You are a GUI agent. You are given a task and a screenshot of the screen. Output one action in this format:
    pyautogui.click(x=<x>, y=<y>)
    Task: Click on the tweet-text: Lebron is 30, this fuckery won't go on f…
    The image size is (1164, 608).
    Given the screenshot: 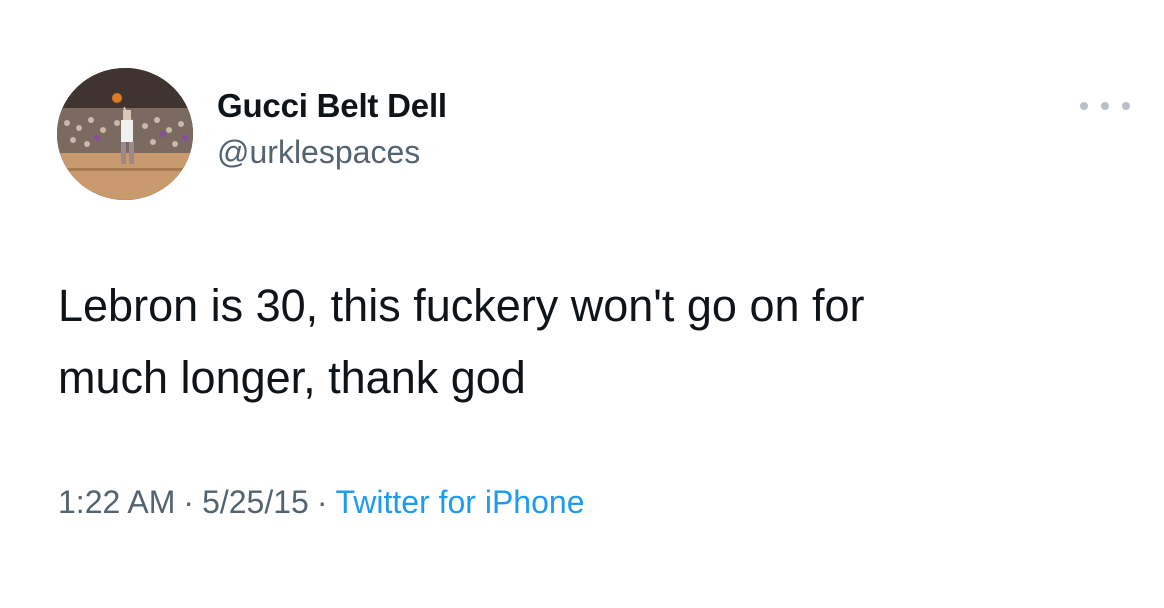 What is the action you would take?
    pyautogui.click(x=461, y=341)
    